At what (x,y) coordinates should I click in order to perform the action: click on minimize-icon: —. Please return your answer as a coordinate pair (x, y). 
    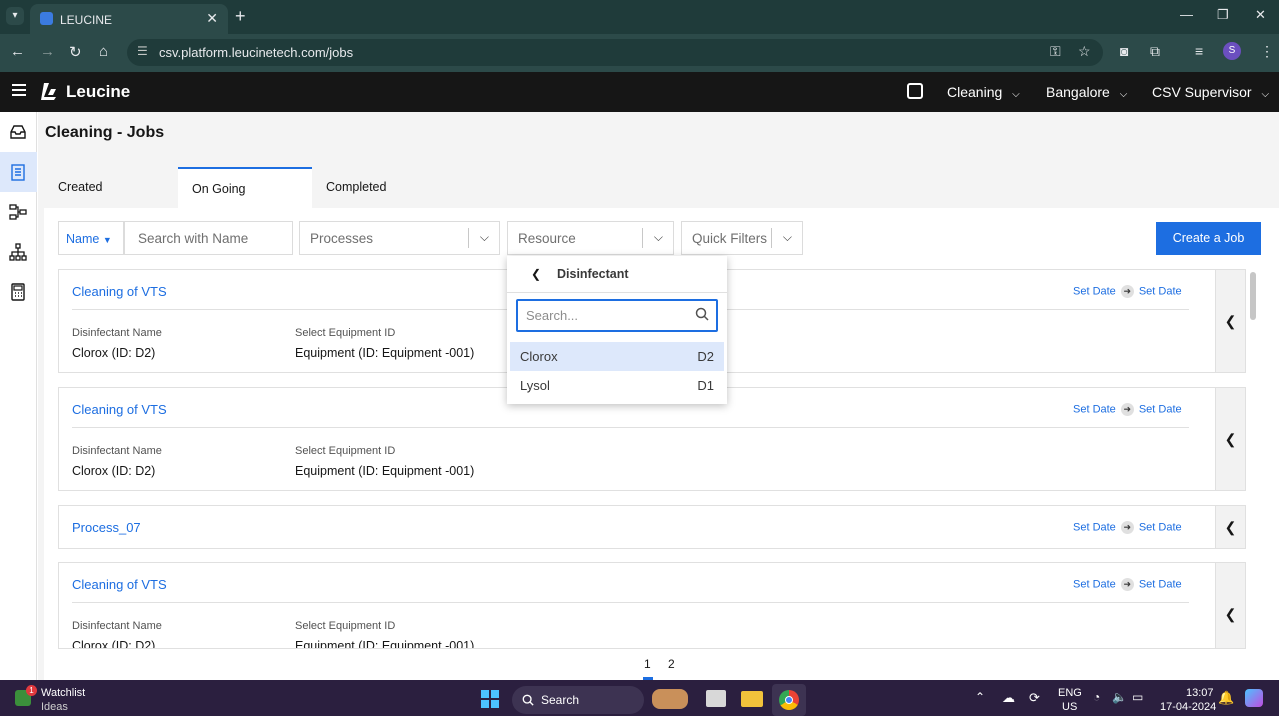
    Looking at the image, I should click on (1186, 14).